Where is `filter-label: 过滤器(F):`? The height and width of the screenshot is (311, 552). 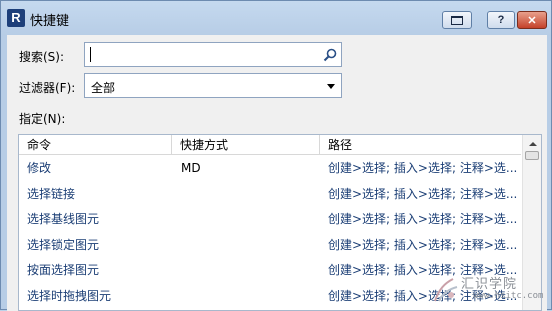 filter-label: 过滤器(F): is located at coordinates (47, 88).